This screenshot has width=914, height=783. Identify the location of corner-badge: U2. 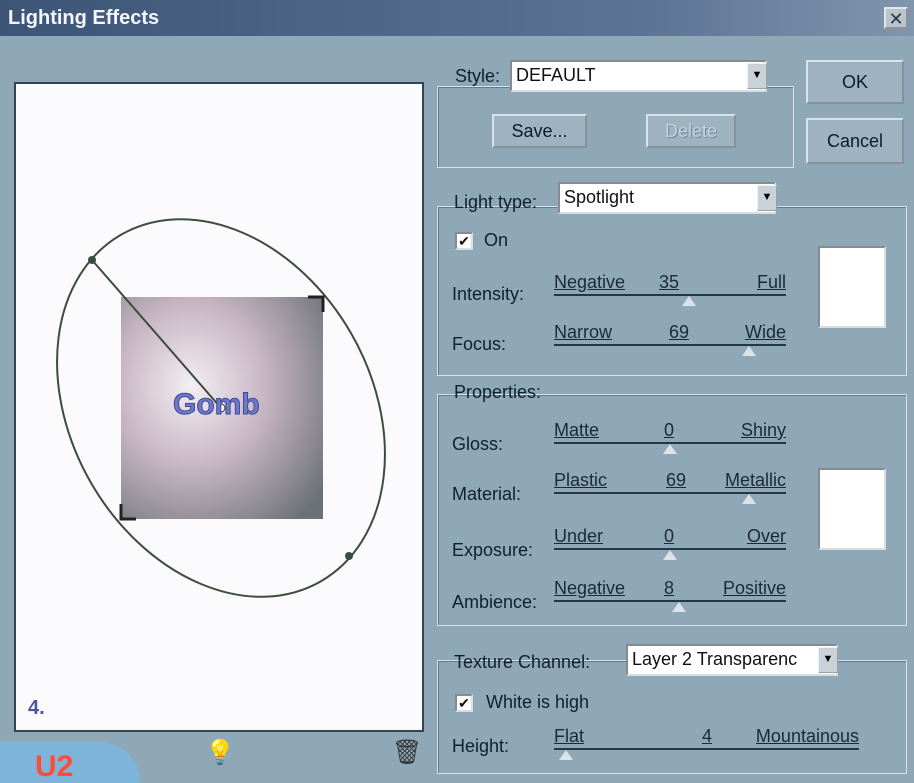
(70, 762).